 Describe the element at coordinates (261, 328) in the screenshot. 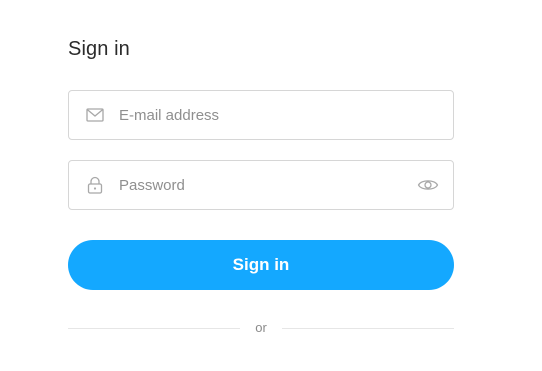

I see `or-divider: or` at that location.